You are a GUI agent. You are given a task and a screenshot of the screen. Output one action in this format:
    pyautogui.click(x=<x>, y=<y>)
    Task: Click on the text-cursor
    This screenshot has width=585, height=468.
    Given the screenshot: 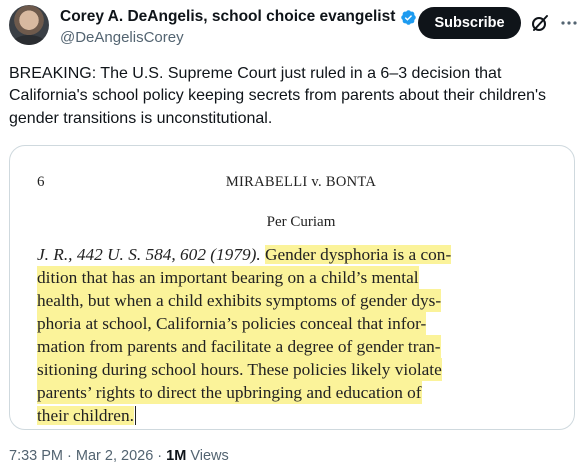 What is the action you would take?
    pyautogui.click(x=135, y=415)
    